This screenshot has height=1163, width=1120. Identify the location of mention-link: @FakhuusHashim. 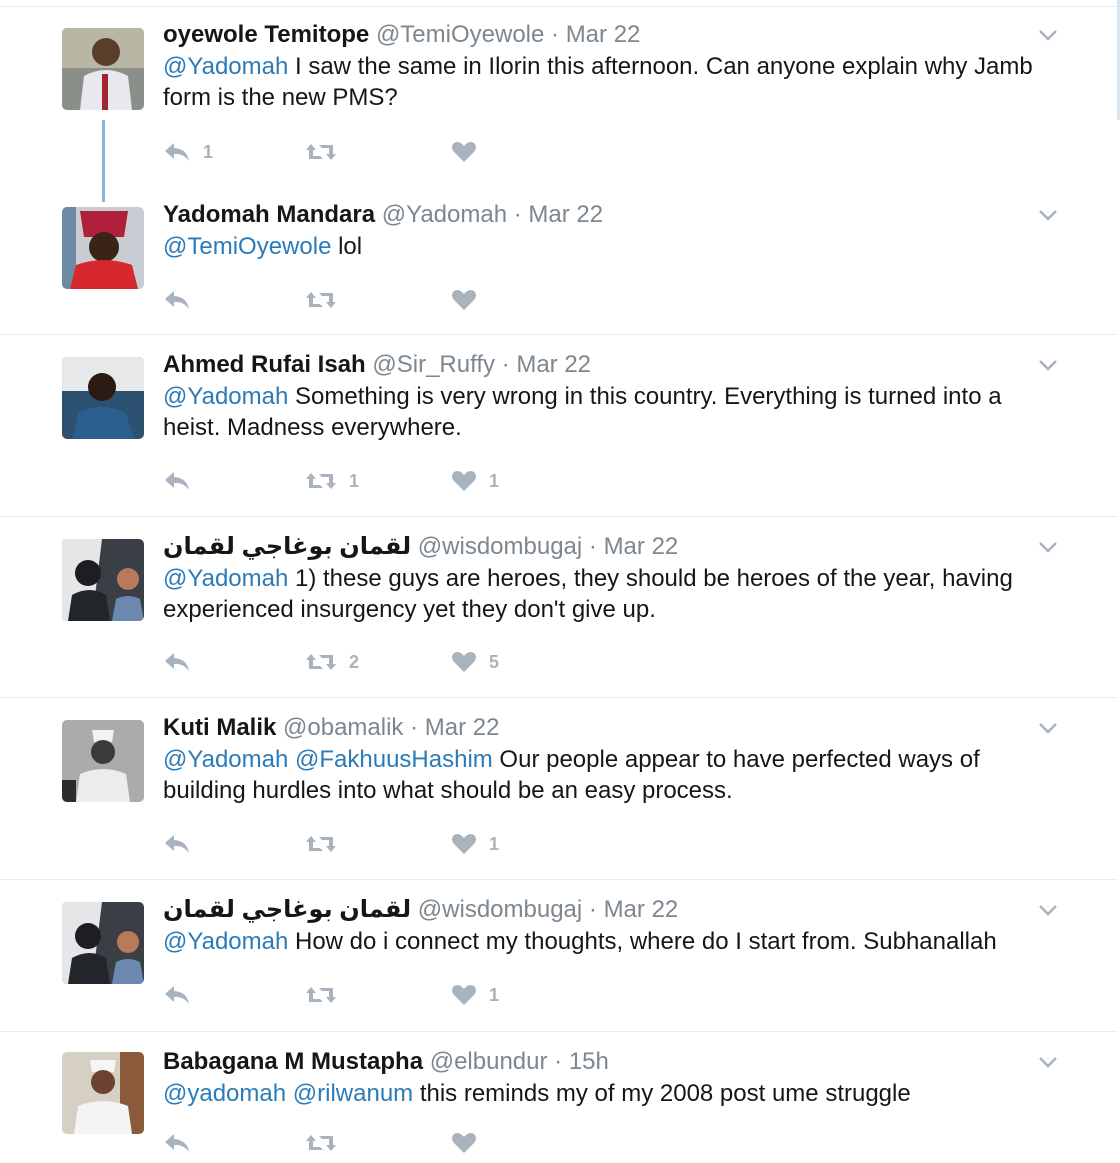
(394, 759).